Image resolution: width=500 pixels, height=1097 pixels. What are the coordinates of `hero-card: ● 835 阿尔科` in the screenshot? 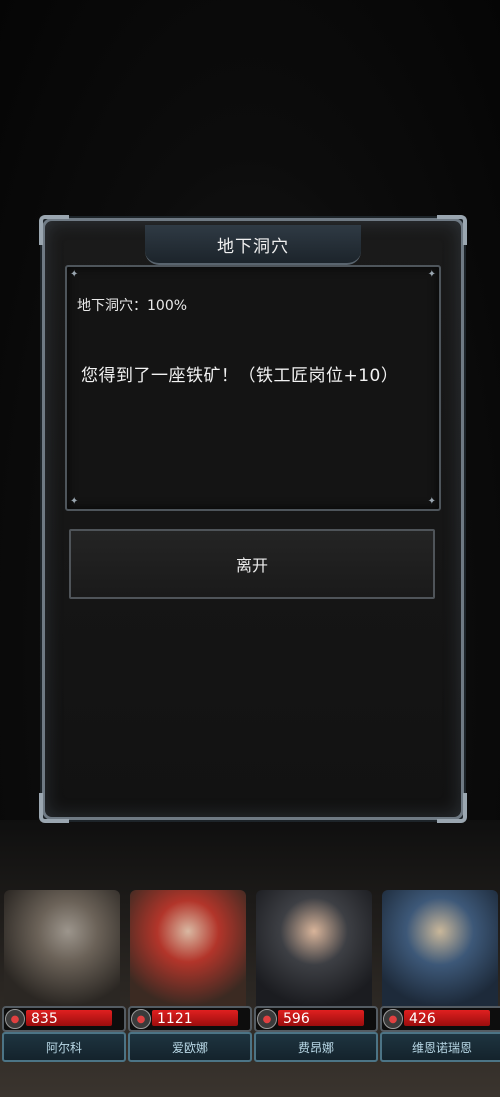 It's located at (63, 975).